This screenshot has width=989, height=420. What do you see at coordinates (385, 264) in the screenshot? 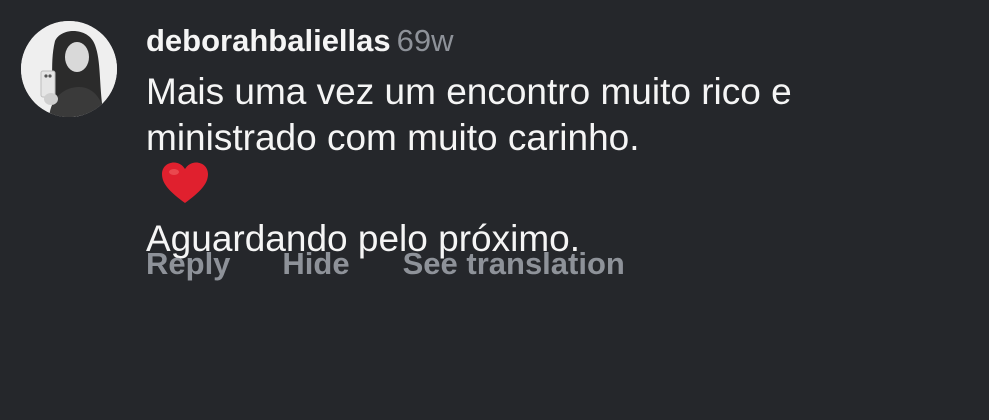
I see `comment-actions: Reply Hide See translation` at bounding box center [385, 264].